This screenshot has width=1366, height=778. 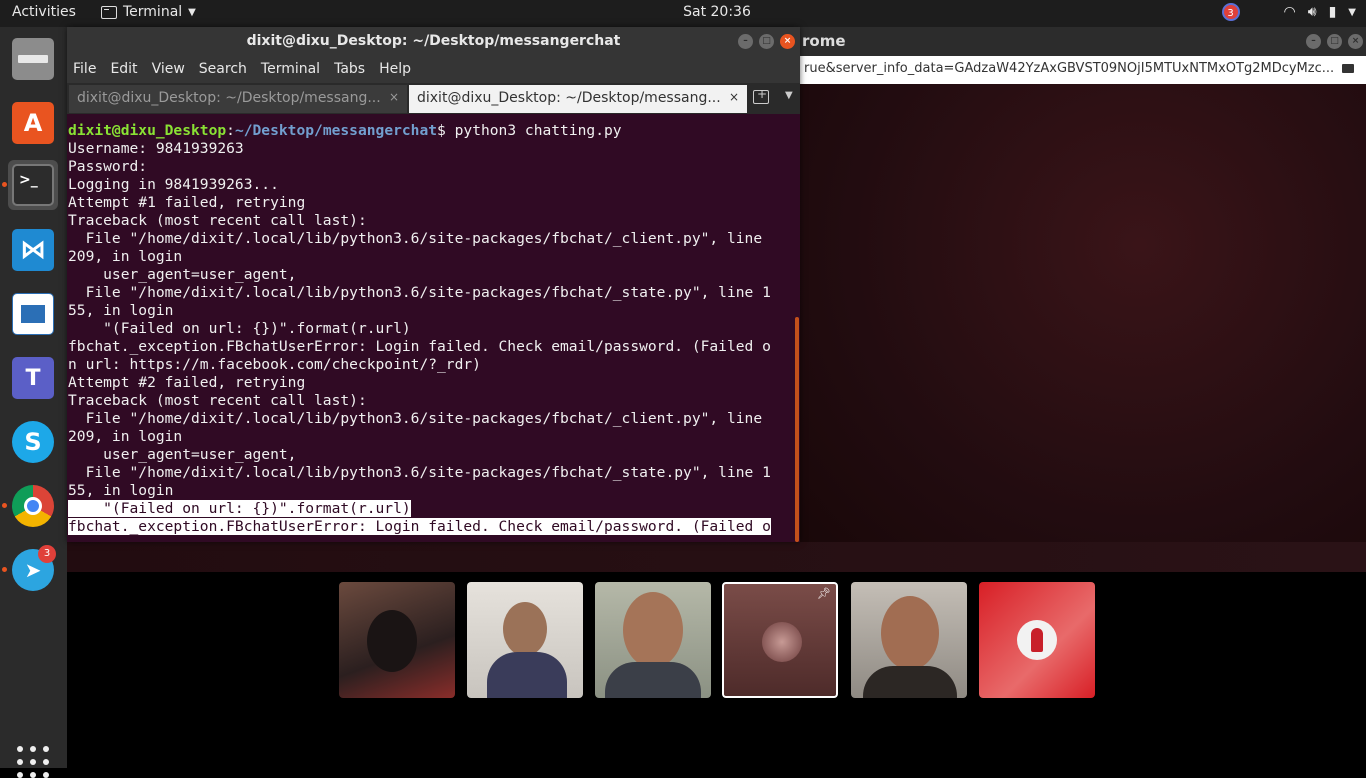 What do you see at coordinates (716, 557) in the screenshot?
I see `call-stage-background` at bounding box center [716, 557].